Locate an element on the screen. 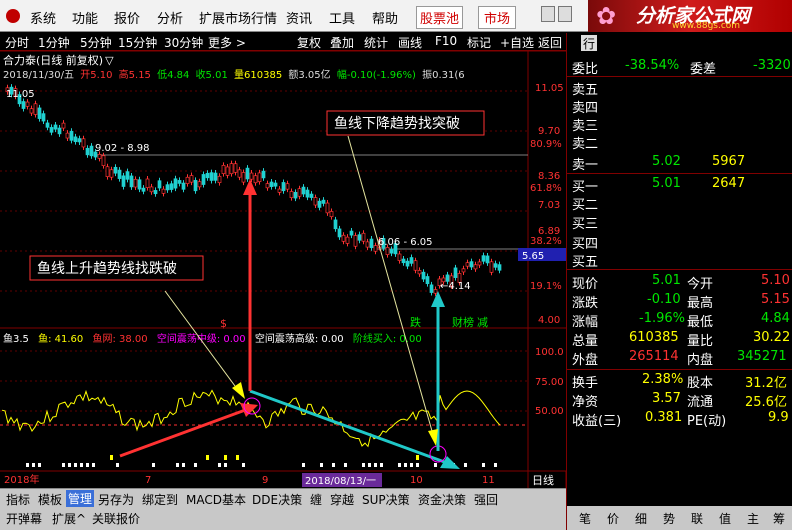  tab-trend: 势 is located at coordinates (669, 518).